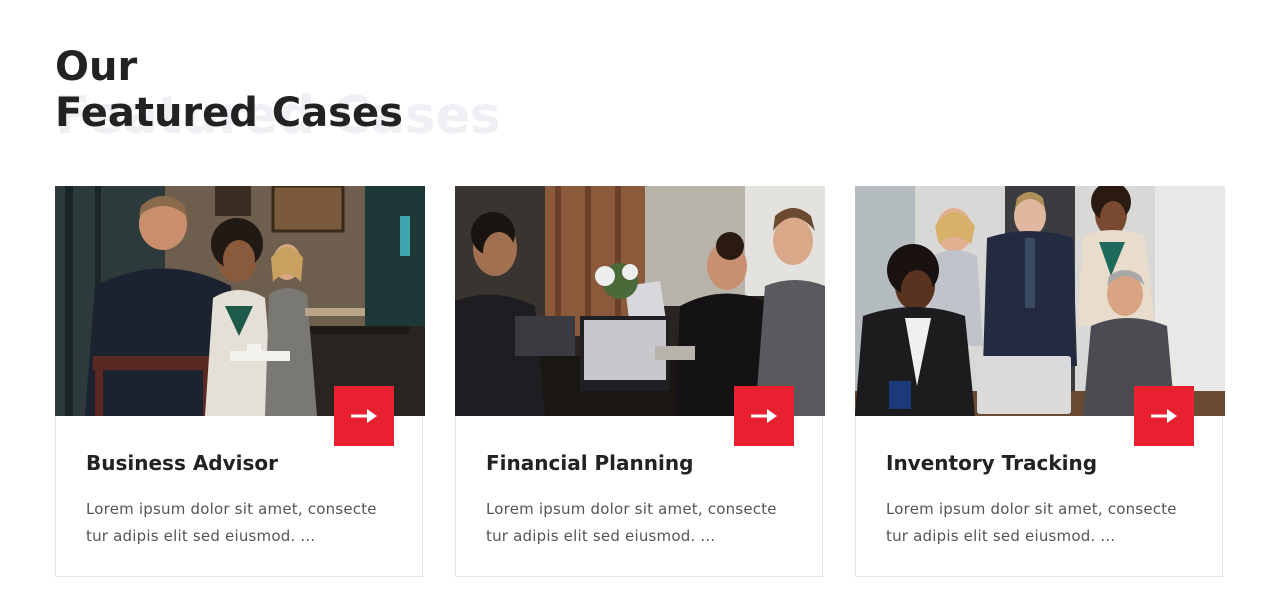 The image size is (1283, 614). I want to click on case-title: Business Advisor, so click(182, 463).